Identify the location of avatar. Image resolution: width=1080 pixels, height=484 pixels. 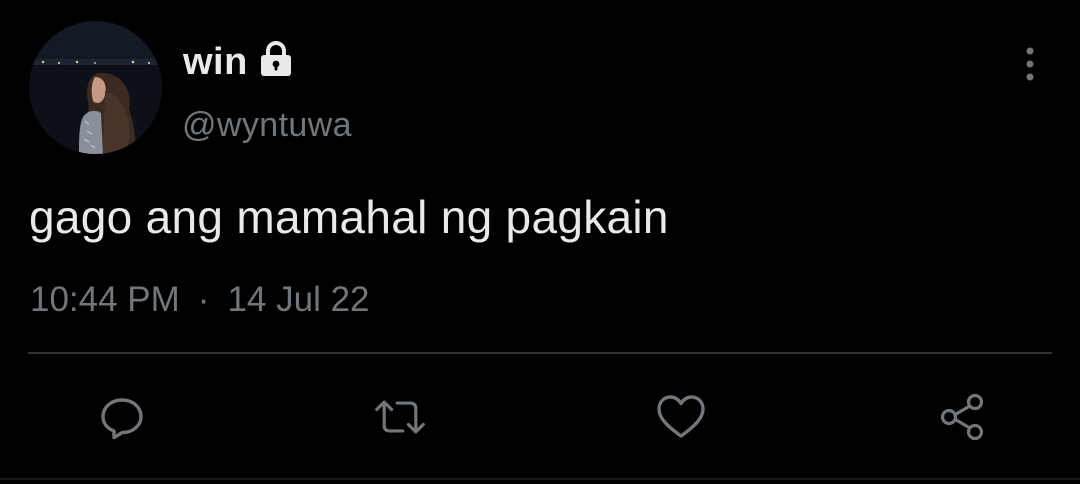
(95, 87).